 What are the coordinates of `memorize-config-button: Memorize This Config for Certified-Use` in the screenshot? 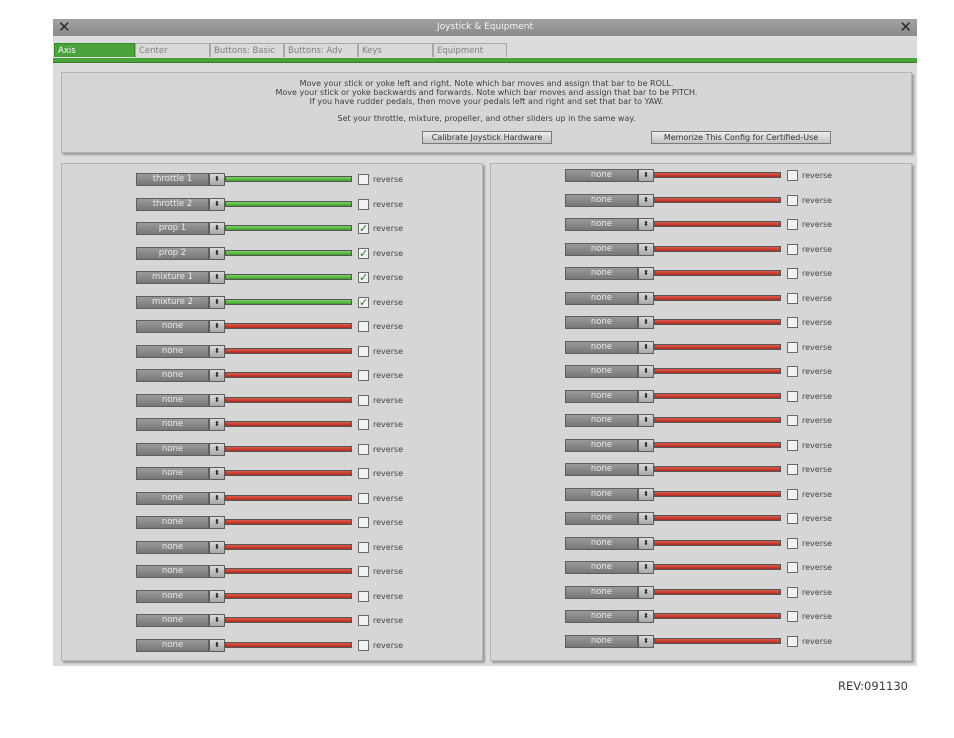 It's located at (741, 137).